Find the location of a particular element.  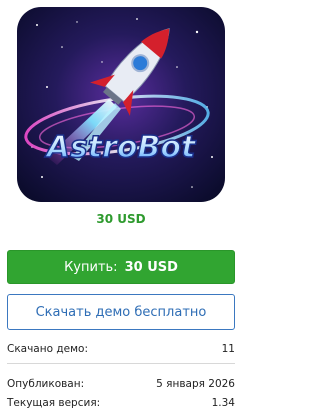

downloads-value: 11 is located at coordinates (228, 349).